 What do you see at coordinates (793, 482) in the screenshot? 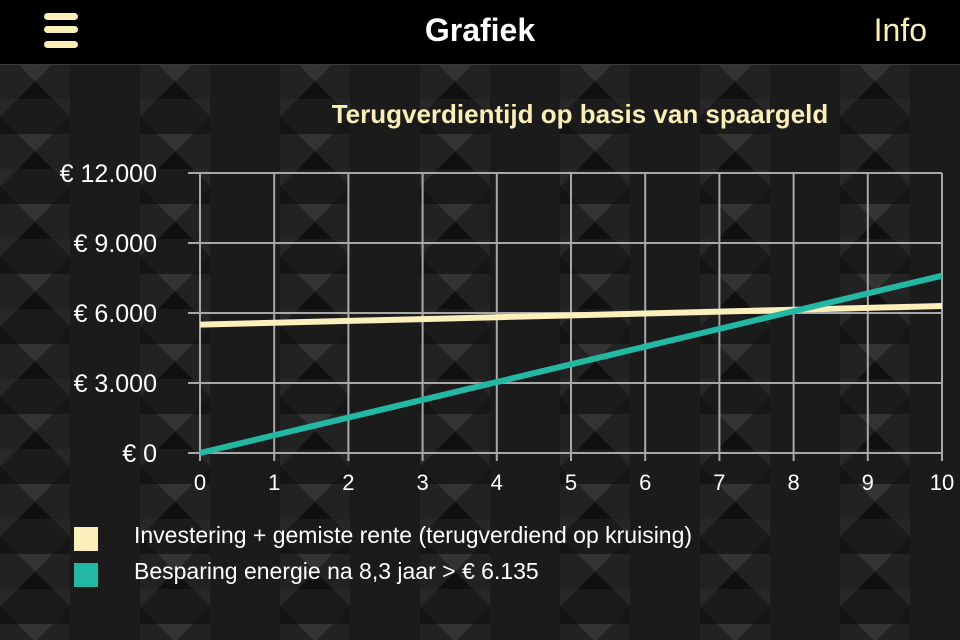
I see `x-tick-label: 8` at bounding box center [793, 482].